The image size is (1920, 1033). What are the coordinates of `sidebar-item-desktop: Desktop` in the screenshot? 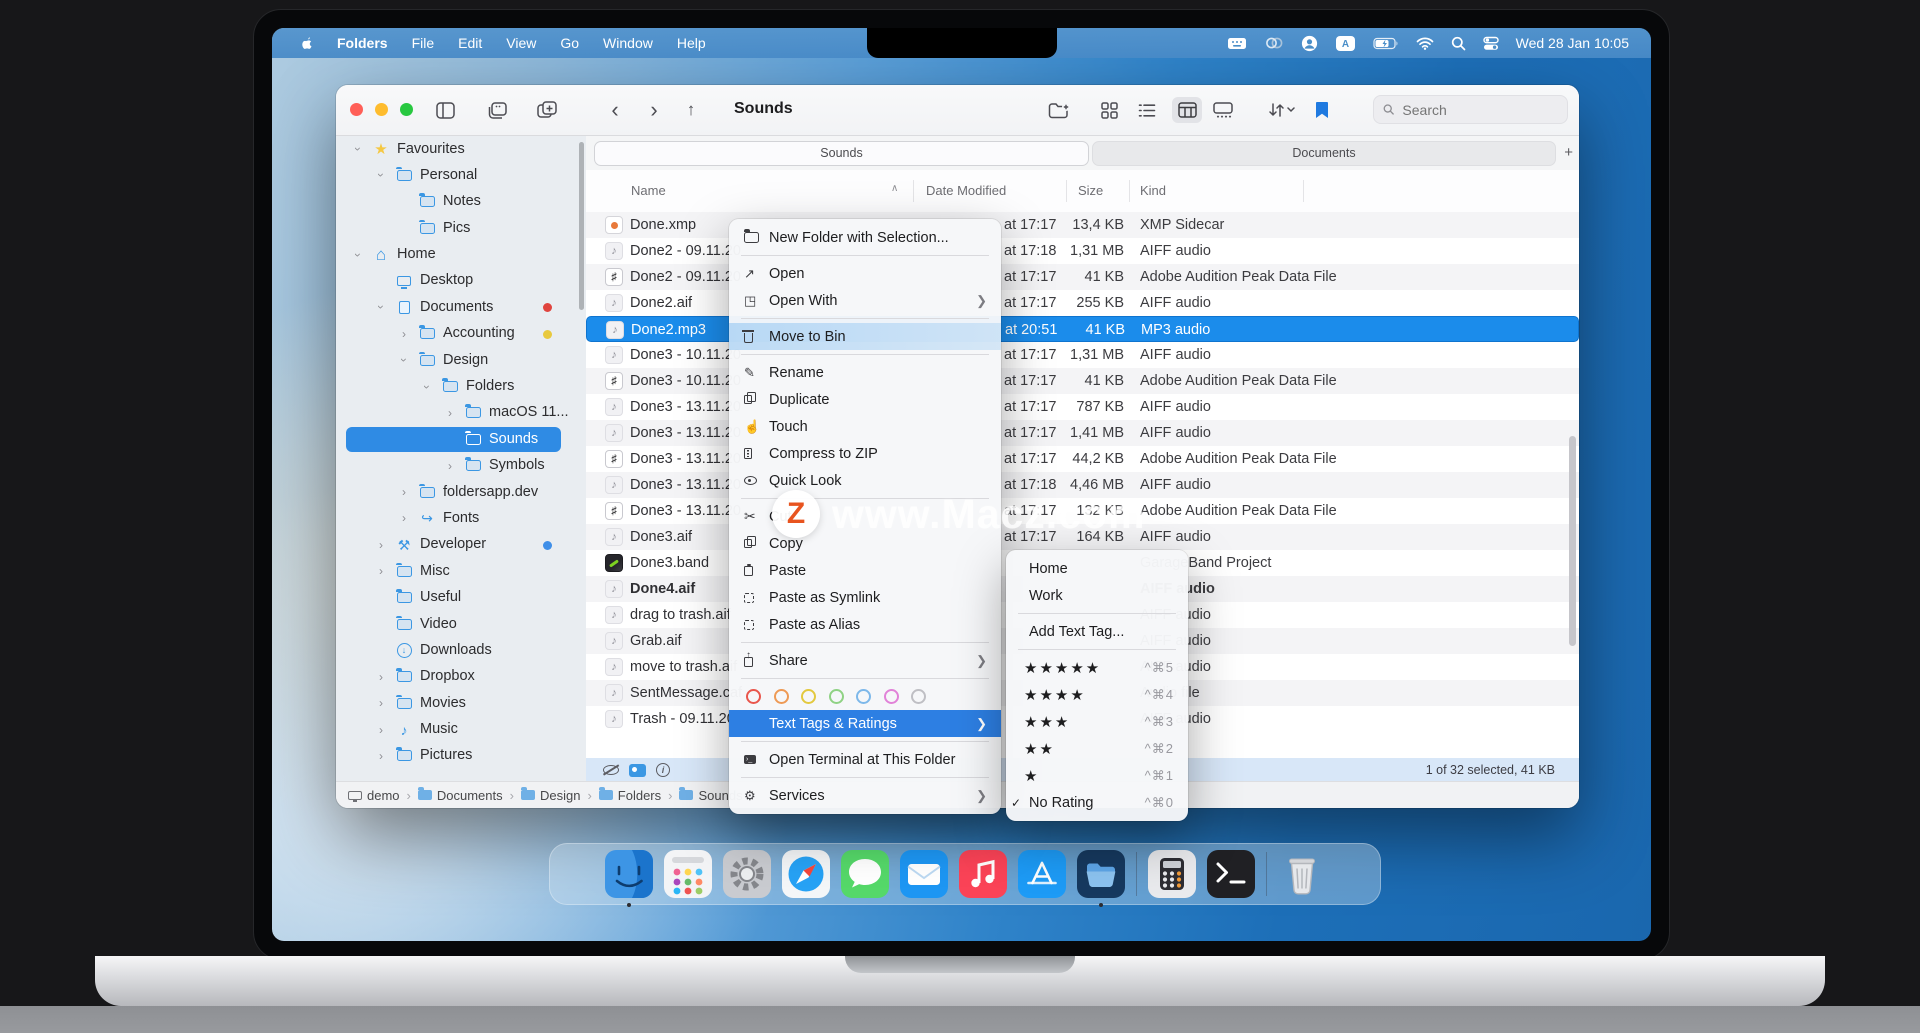 It's located at (461, 281).